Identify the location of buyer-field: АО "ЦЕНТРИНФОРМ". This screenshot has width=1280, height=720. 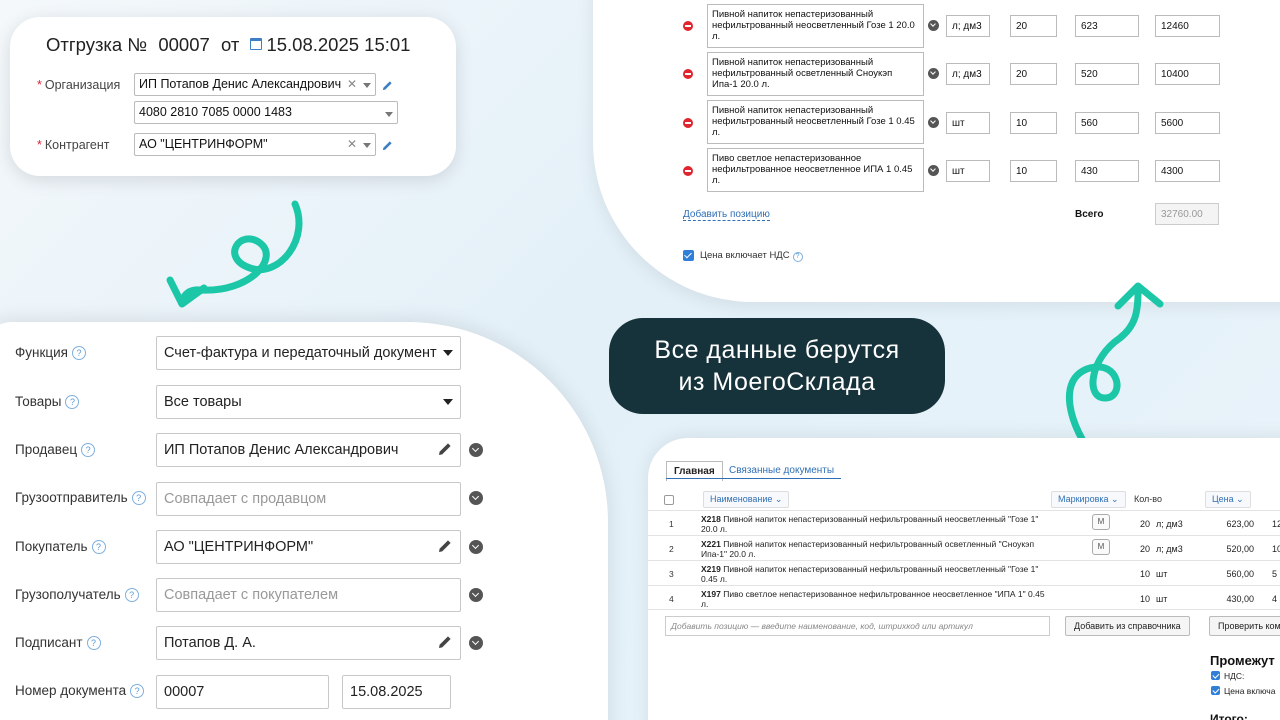
(308, 547).